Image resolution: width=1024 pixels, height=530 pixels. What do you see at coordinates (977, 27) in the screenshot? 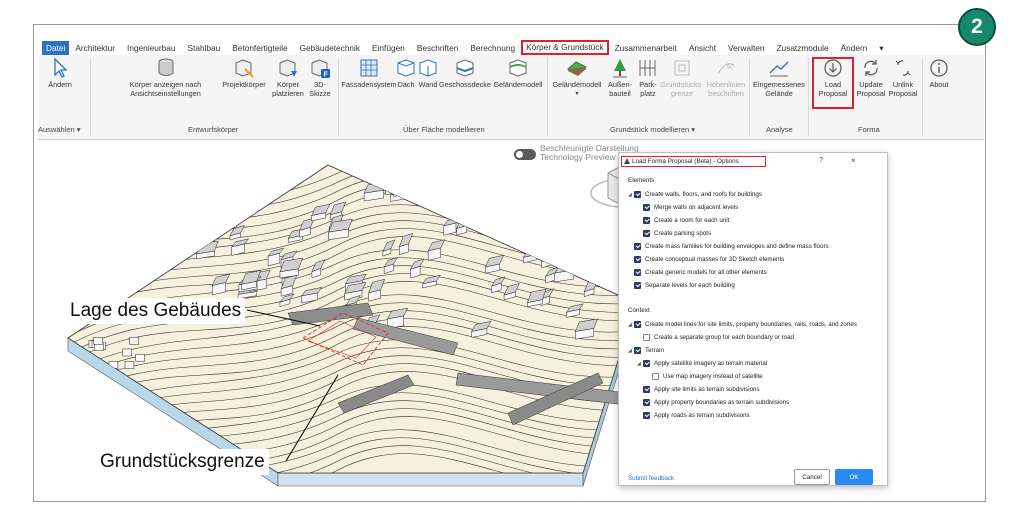
I see `step-badge: 2` at bounding box center [977, 27].